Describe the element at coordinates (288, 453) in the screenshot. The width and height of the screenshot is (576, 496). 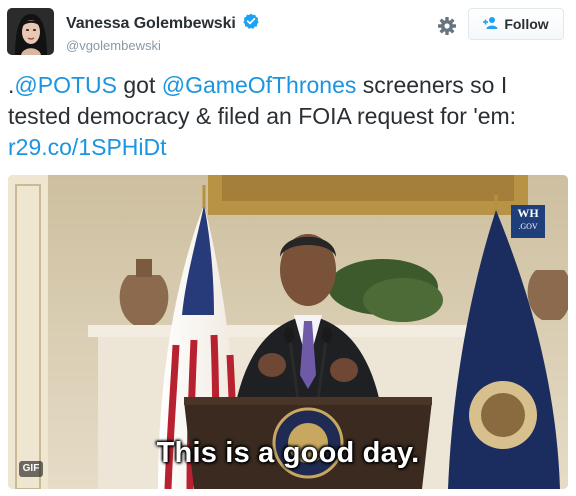
I see `gif-caption: This is a good day.` at that location.